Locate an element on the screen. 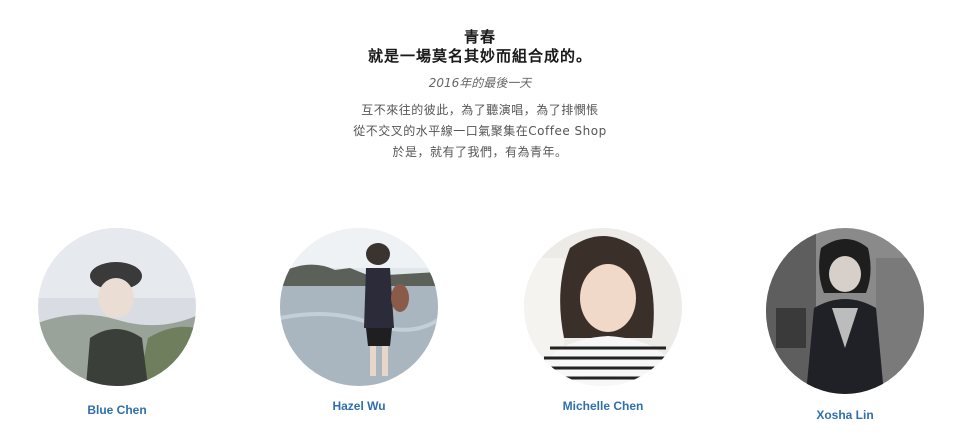 Image resolution: width=960 pixels, height=446 pixels. date-caption: 2016年的最後一天 is located at coordinates (480, 83).